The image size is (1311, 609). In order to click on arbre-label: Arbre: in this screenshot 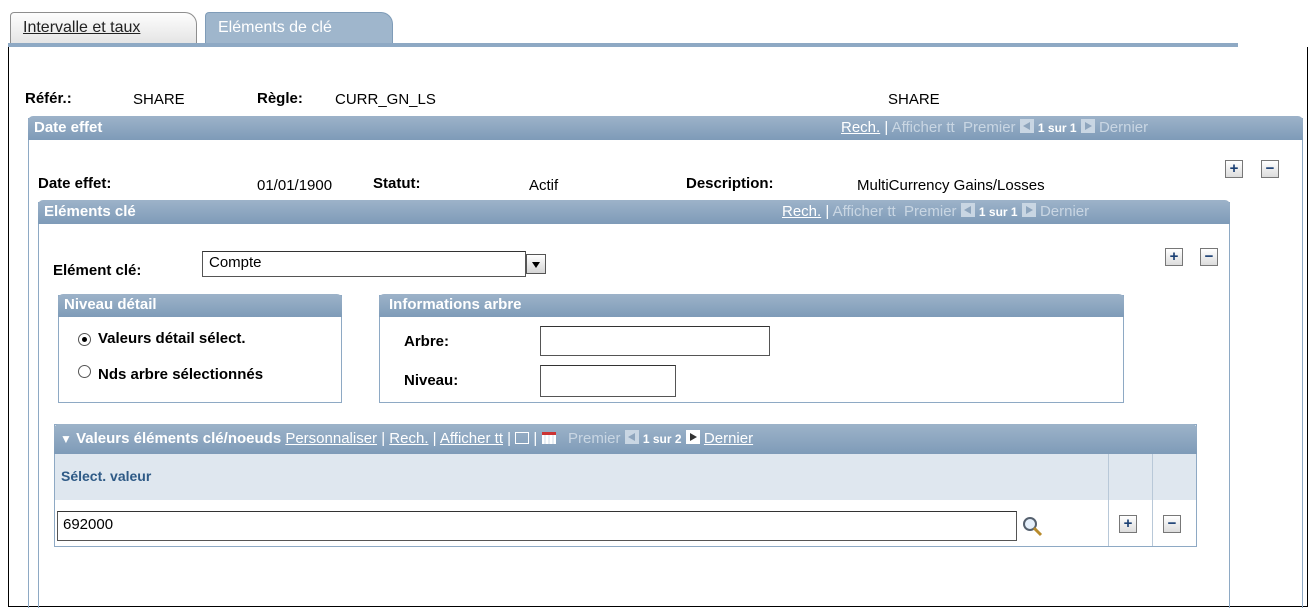, I will do `click(427, 341)`.